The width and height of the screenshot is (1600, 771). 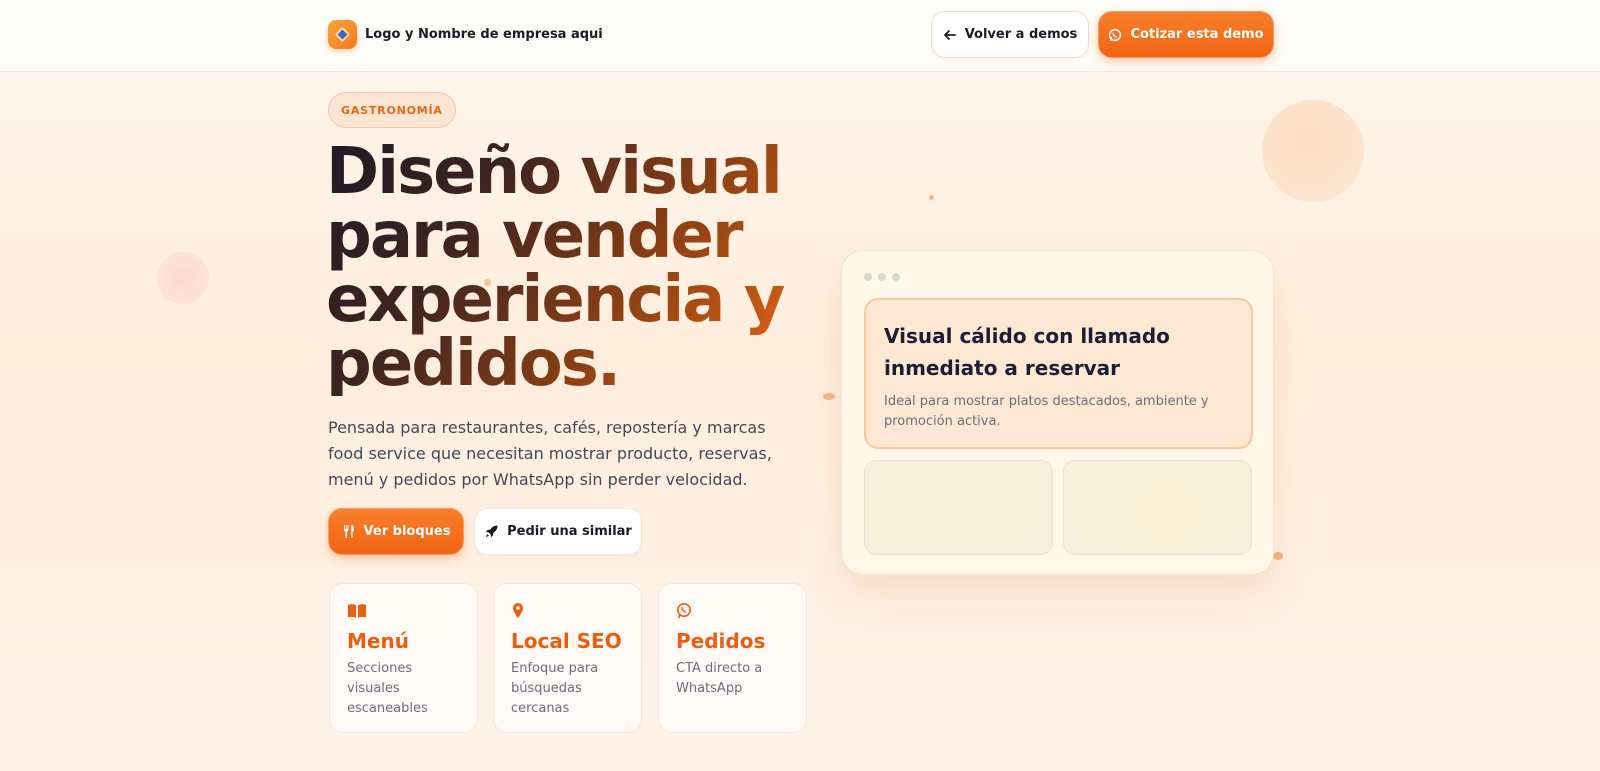 What do you see at coordinates (721, 641) in the screenshot?
I see `feature-title: Pedidos` at bounding box center [721, 641].